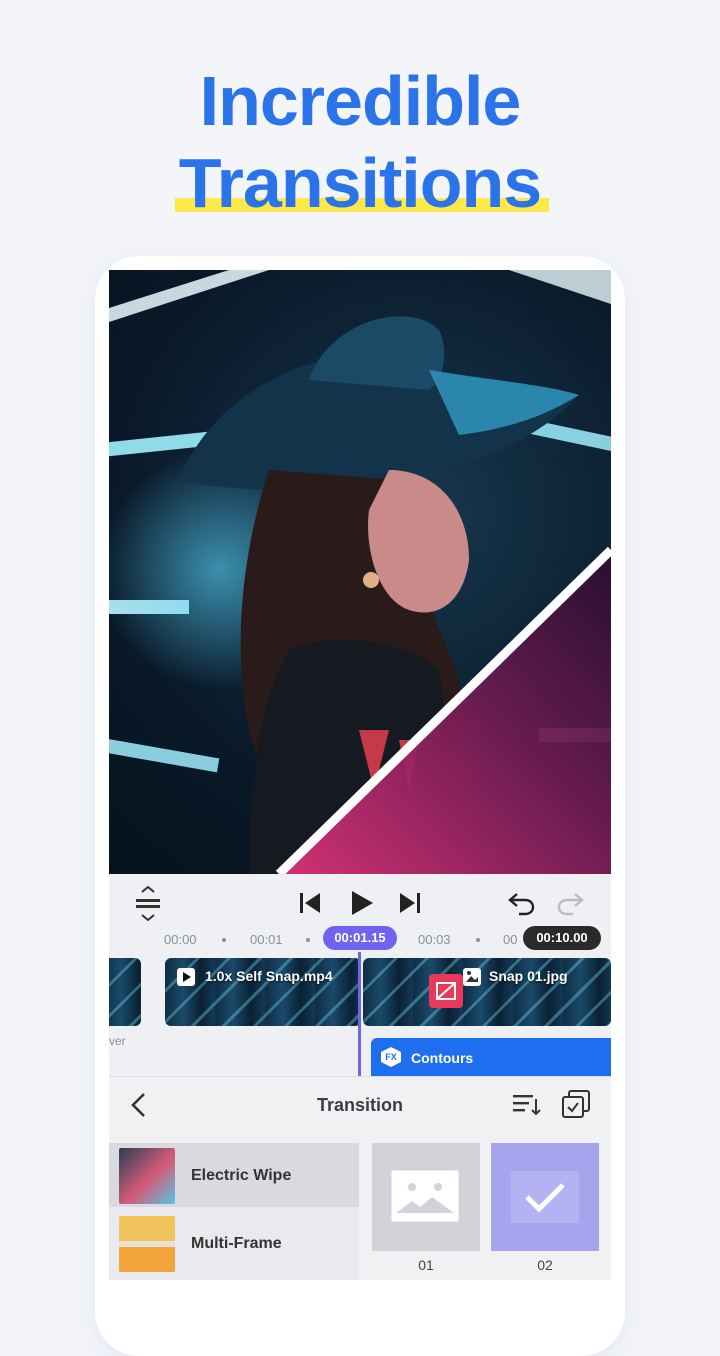  Describe the element at coordinates (487, 992) in the screenshot. I see `clip-snap-01: Snap 01.jpg` at that location.